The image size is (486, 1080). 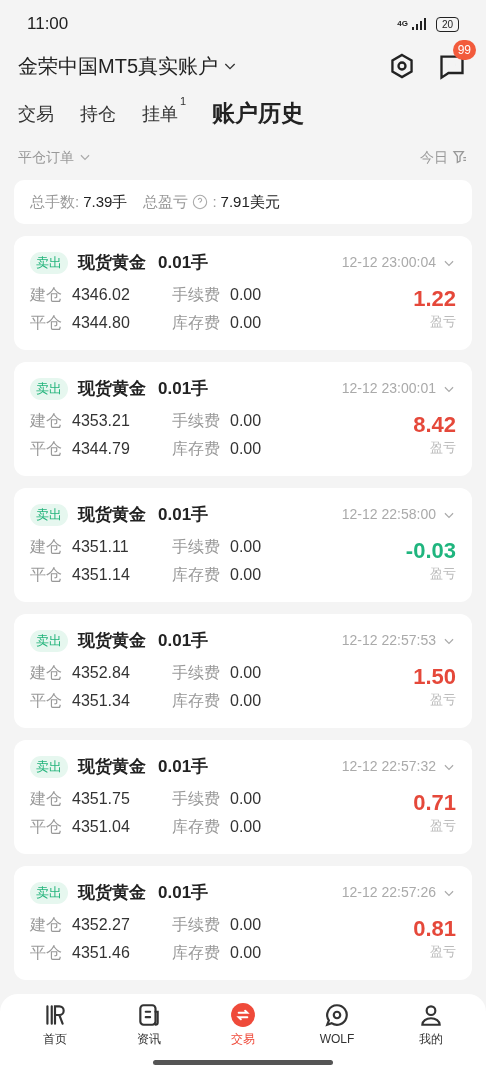 I want to click on order-time: 12-12 23:00:04, so click(x=388, y=263).